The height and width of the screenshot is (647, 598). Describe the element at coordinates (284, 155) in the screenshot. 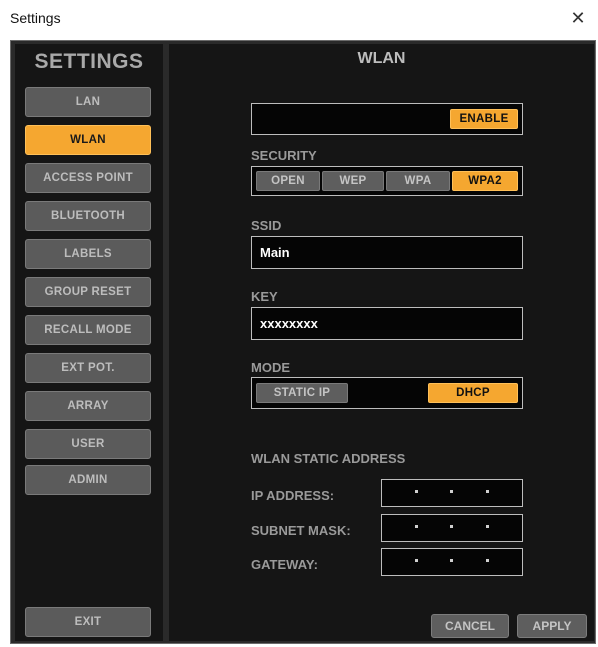

I see `security-label: SECURITY` at that location.